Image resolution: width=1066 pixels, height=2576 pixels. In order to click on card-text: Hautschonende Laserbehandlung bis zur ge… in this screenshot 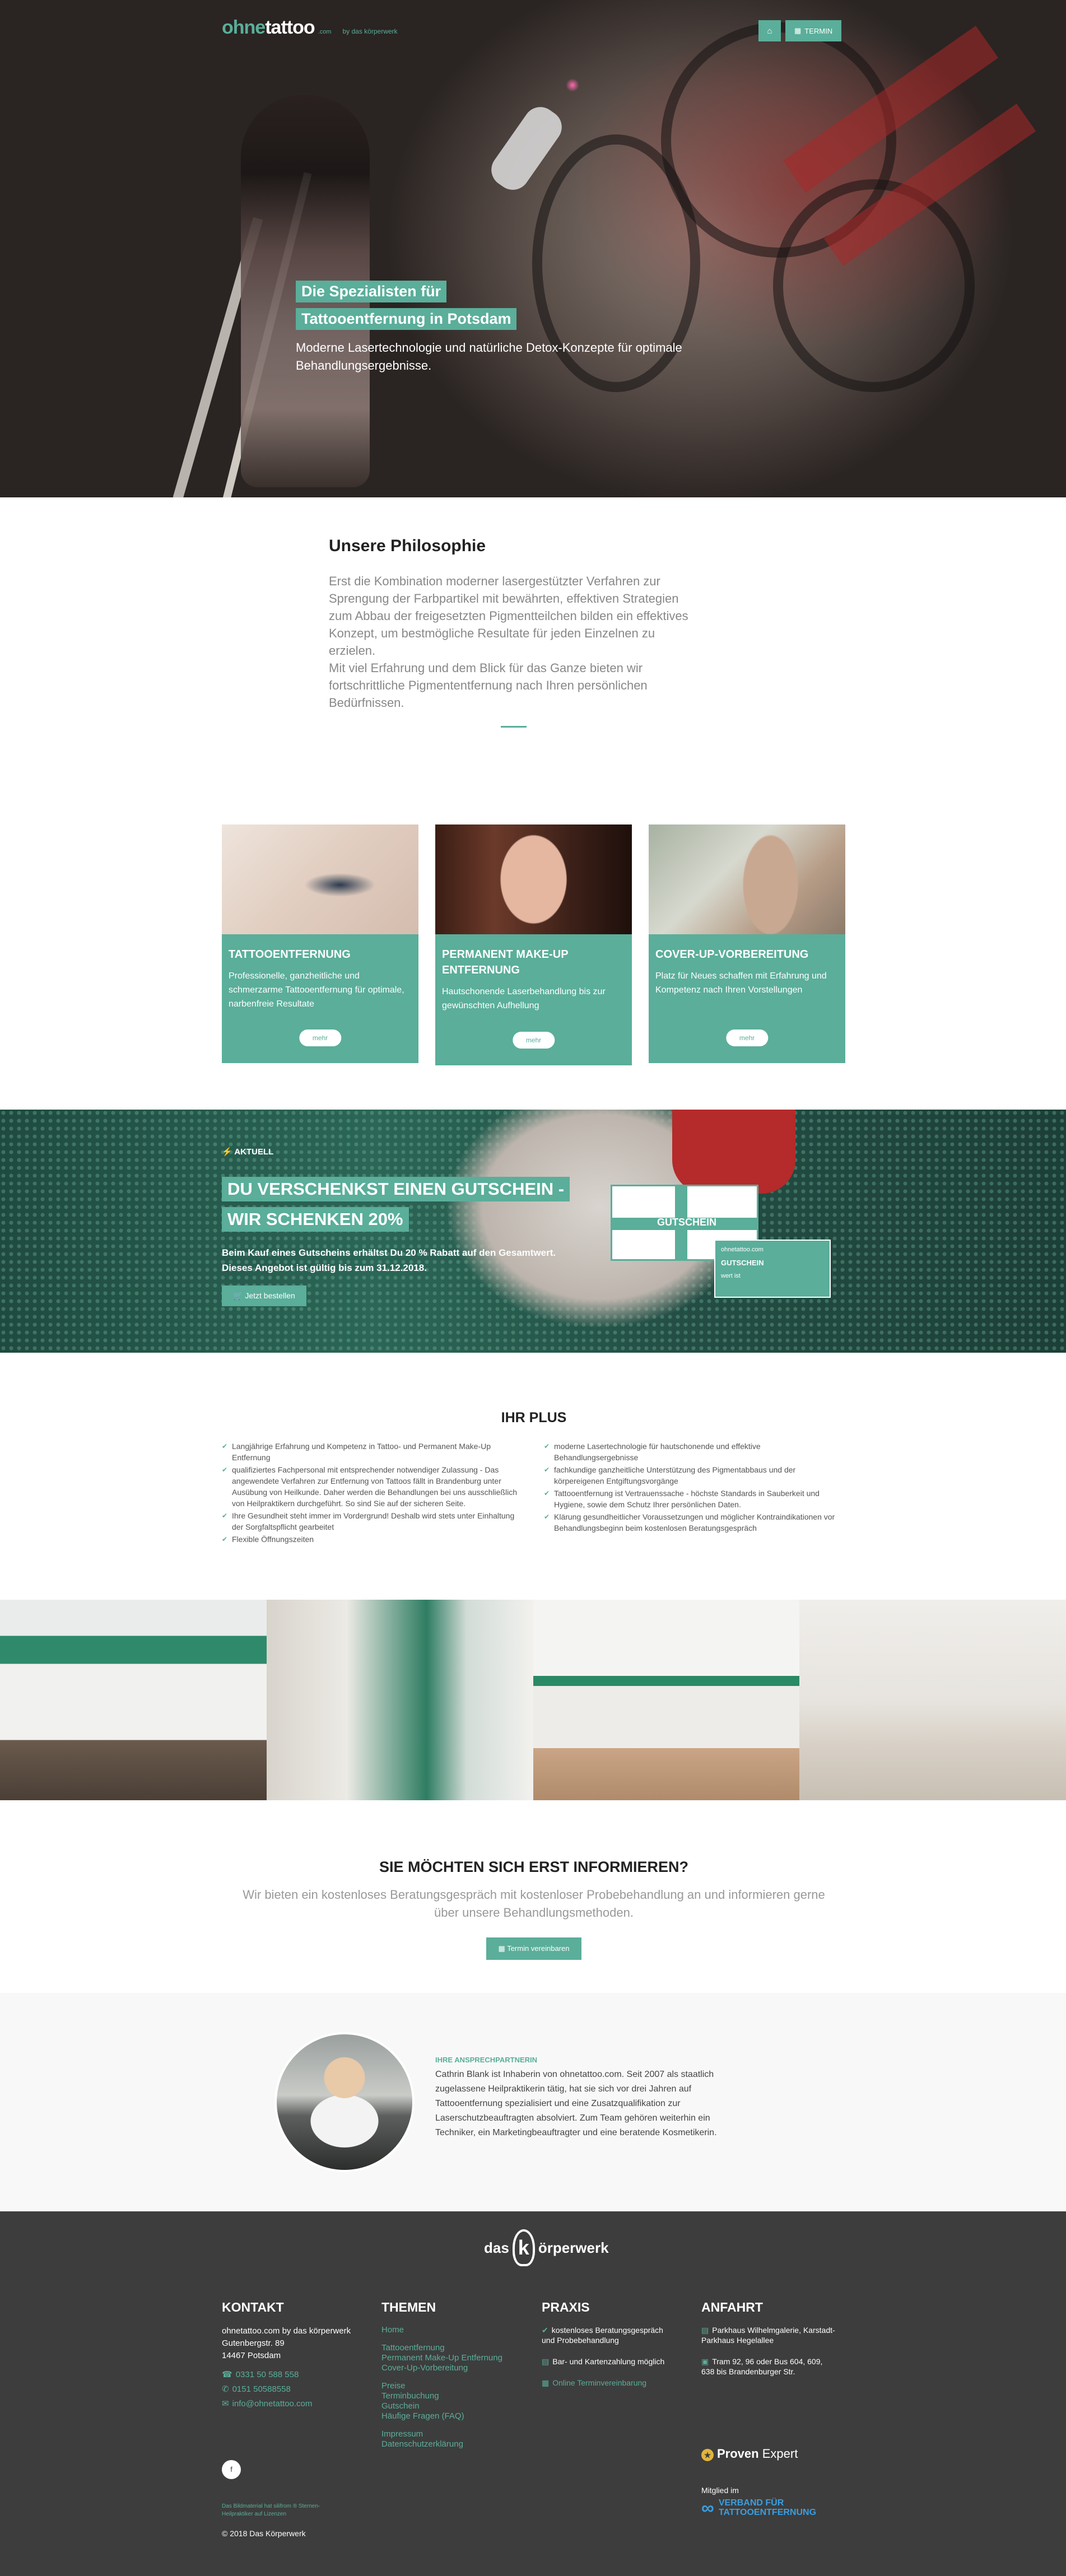, I will do `click(524, 998)`.